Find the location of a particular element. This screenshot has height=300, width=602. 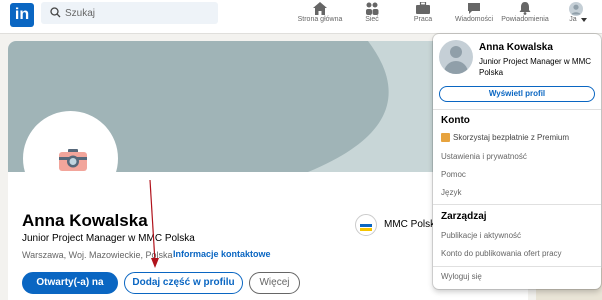

briefcase-icon is located at coordinates (423, 8).